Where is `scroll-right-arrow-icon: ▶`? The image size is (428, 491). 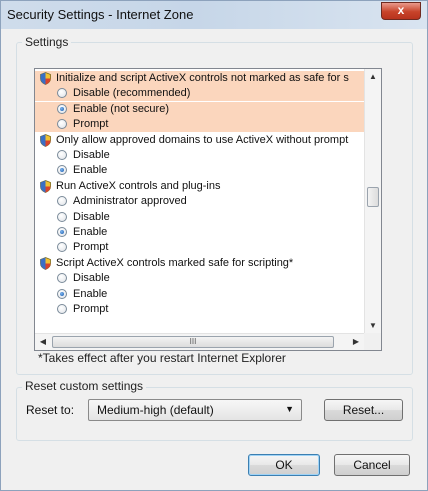
scroll-right-arrow-icon: ▶ is located at coordinates (356, 342).